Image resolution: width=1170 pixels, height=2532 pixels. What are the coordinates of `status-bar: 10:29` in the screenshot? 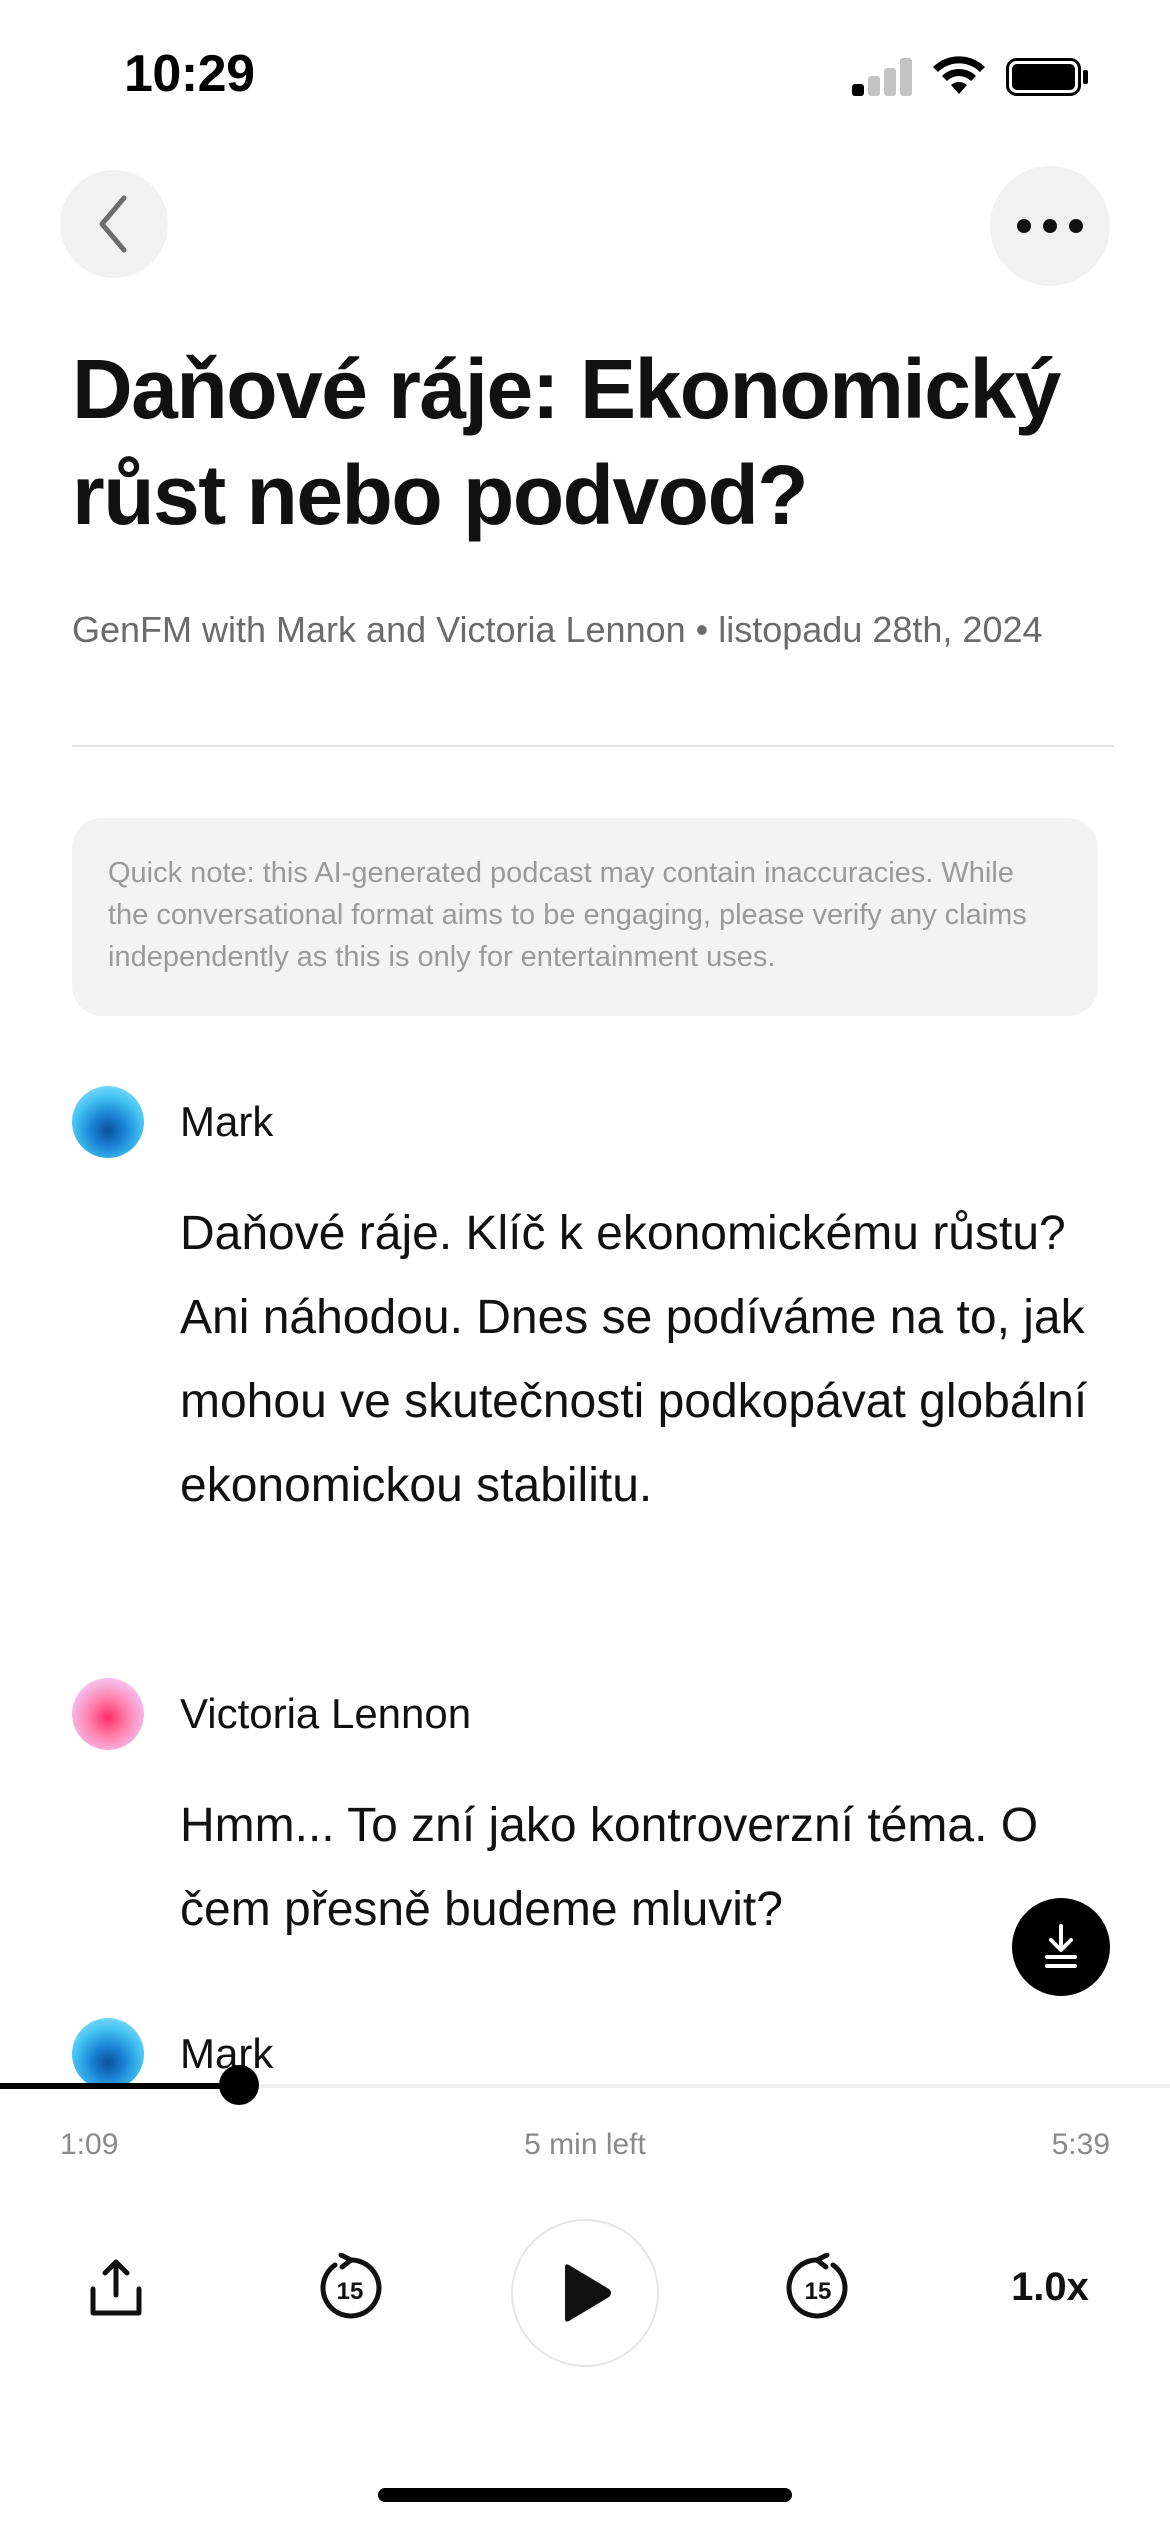 It's located at (585, 75).